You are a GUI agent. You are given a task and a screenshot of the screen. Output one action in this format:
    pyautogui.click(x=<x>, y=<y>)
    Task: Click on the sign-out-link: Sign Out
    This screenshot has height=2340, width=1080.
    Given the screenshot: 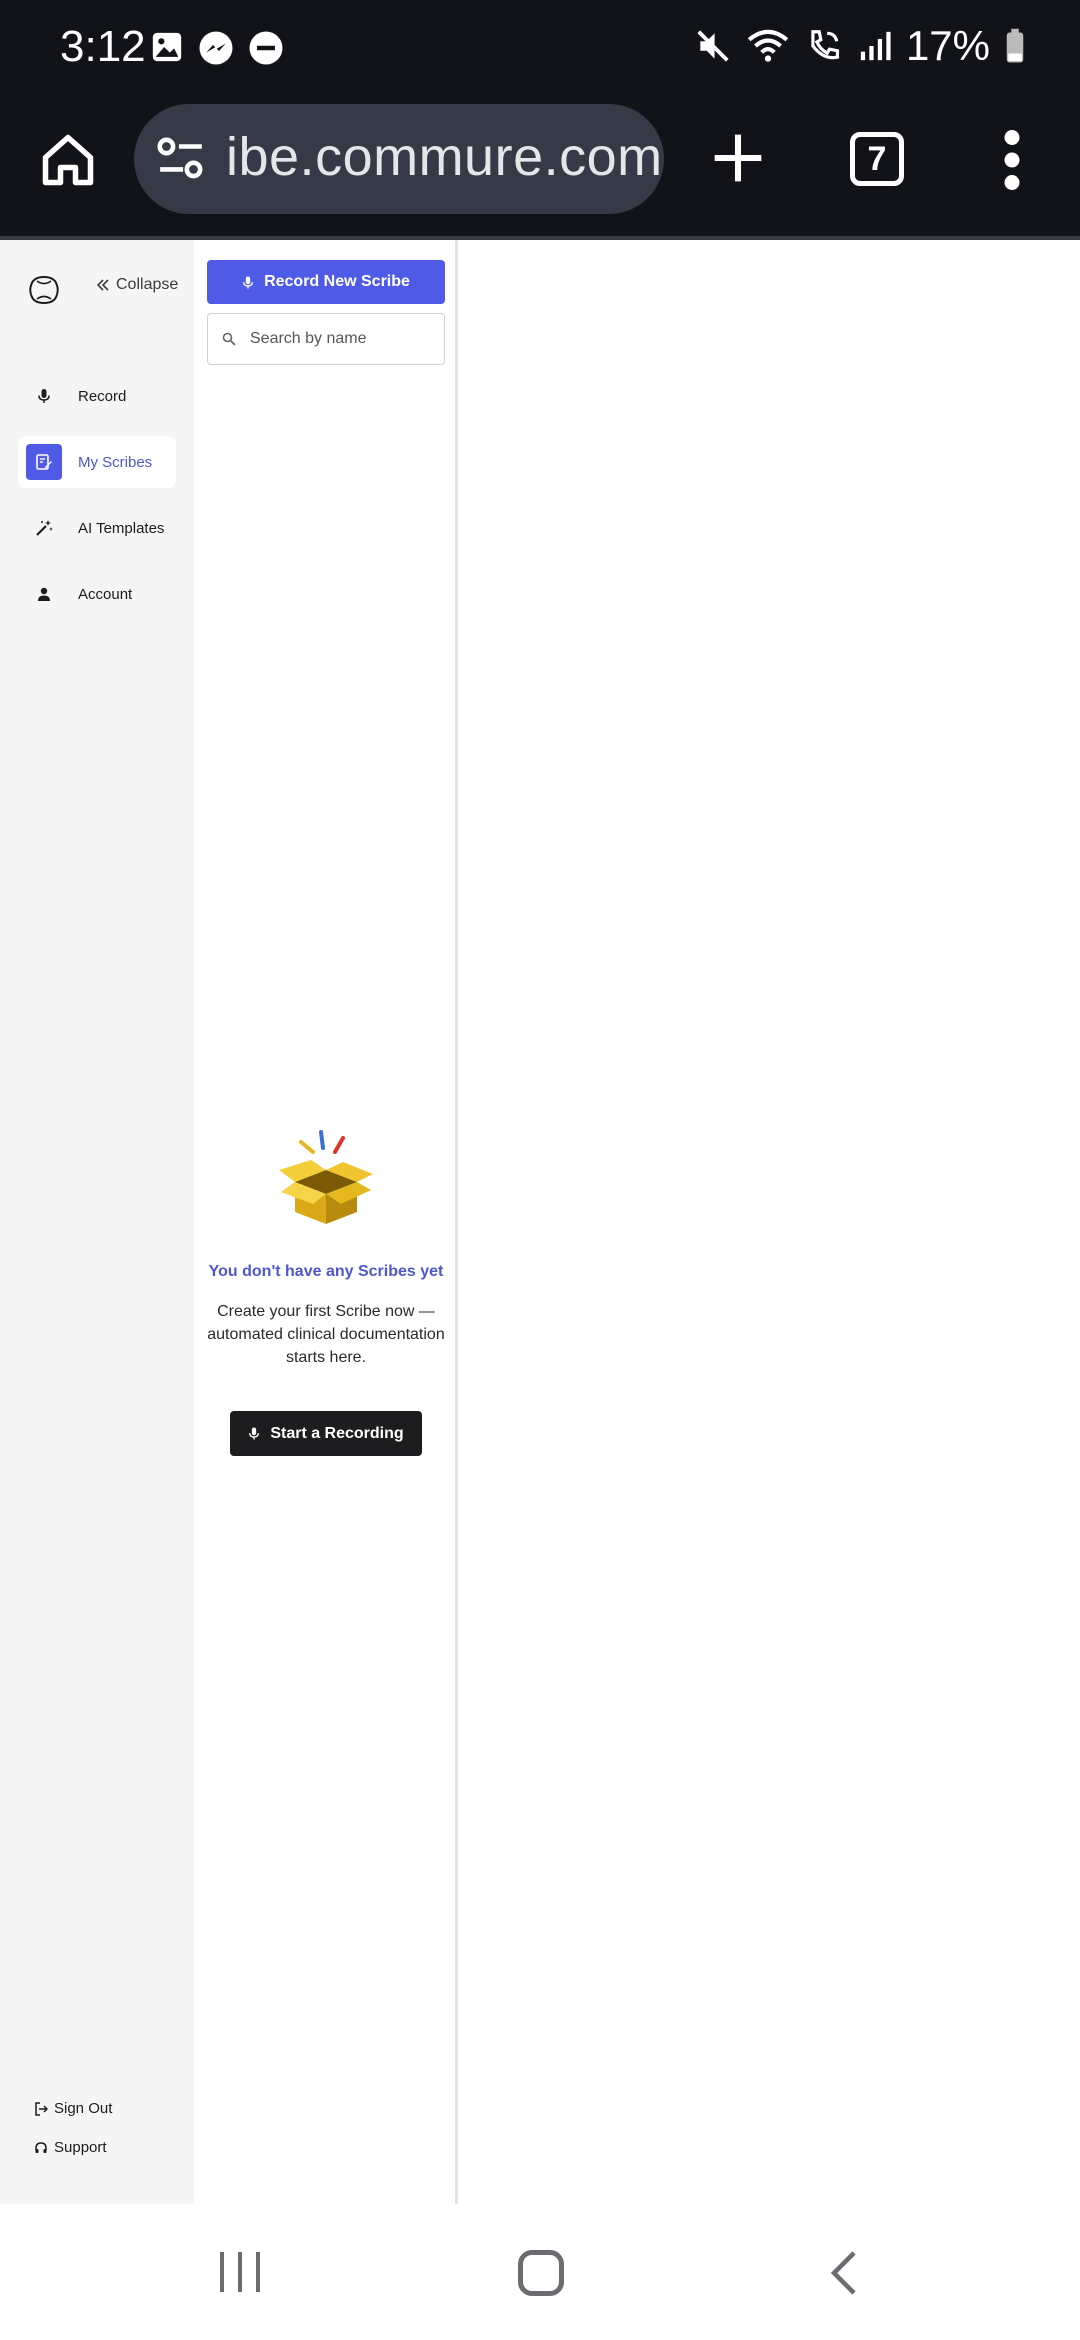 What is the action you would take?
    pyautogui.click(x=73, y=2108)
    